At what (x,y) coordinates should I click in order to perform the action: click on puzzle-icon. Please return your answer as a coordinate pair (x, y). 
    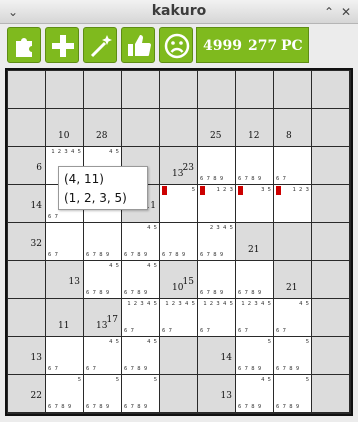
    Looking at the image, I should click on (24, 47).